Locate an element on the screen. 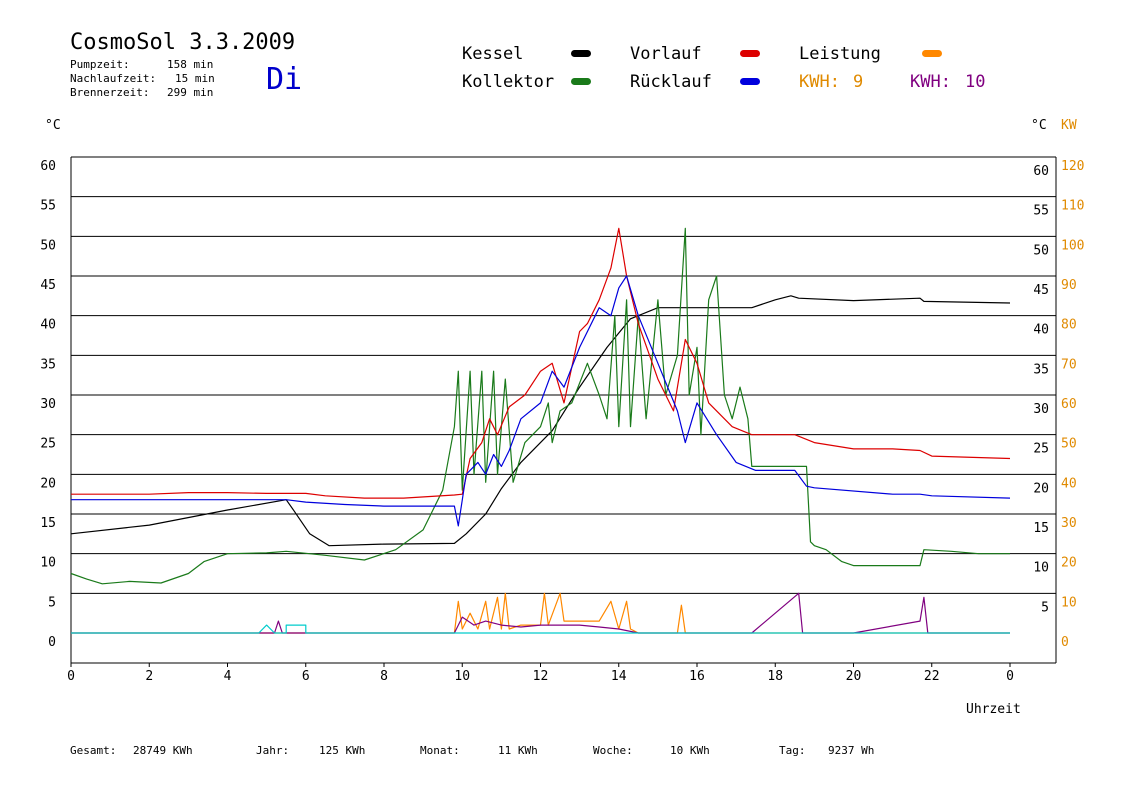 The width and height of the screenshot is (1148, 812). kwh-value-2: 10 is located at coordinates (975, 82).